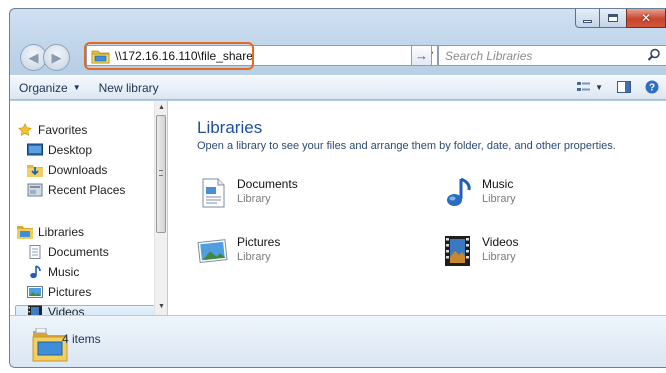 The width and height of the screenshot is (666, 373). Describe the element at coordinates (25, 129) in the screenshot. I see `favorites-star-icon` at that location.